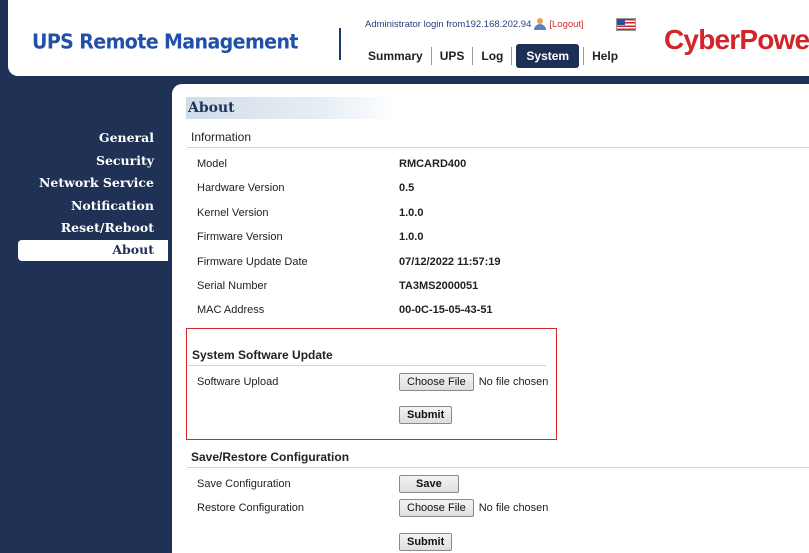 The width and height of the screenshot is (809, 553). I want to click on info-row-firmware-update-date: Firmware Update Date 07/12/2022 11:57:19, so click(349, 262).